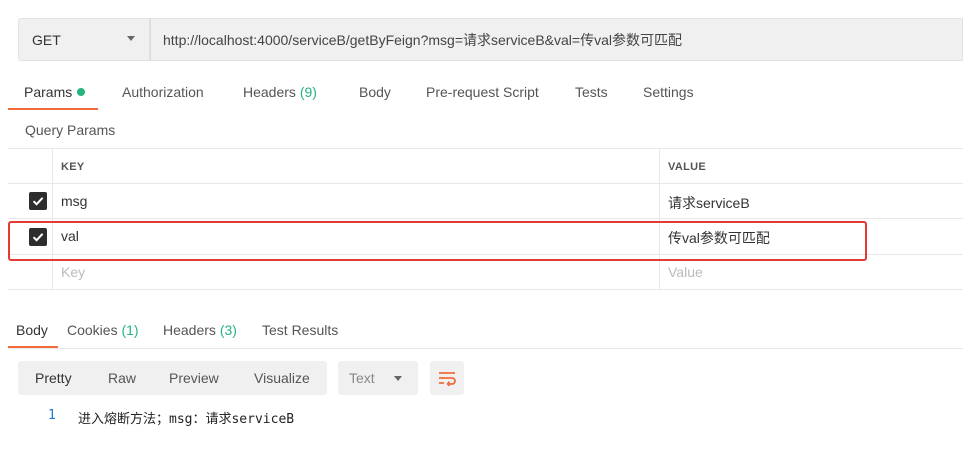 This screenshot has height=474, width=963. I want to click on view-mode-group: Pretty Raw Preview Visualize, so click(172, 378).